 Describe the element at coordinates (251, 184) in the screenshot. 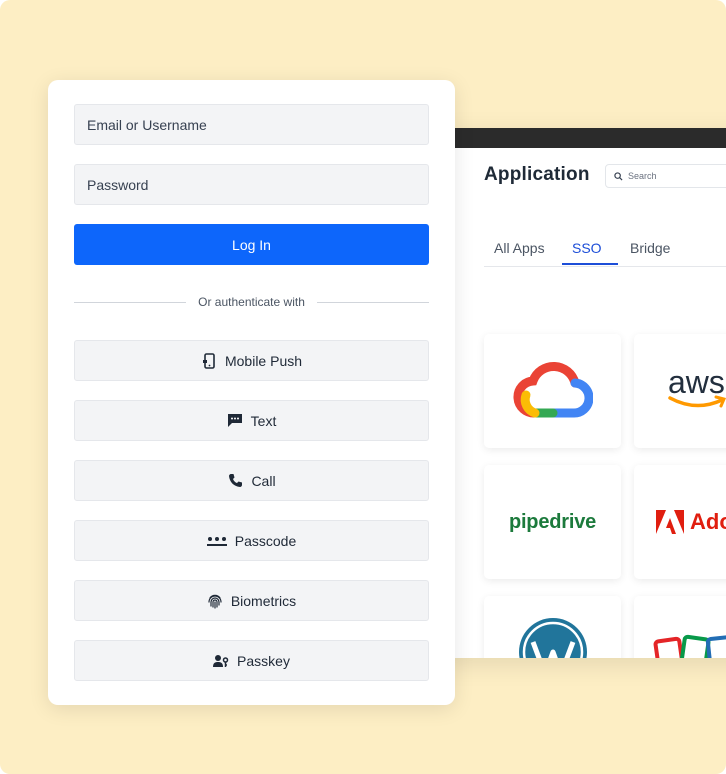

I see `password-field: Password` at that location.